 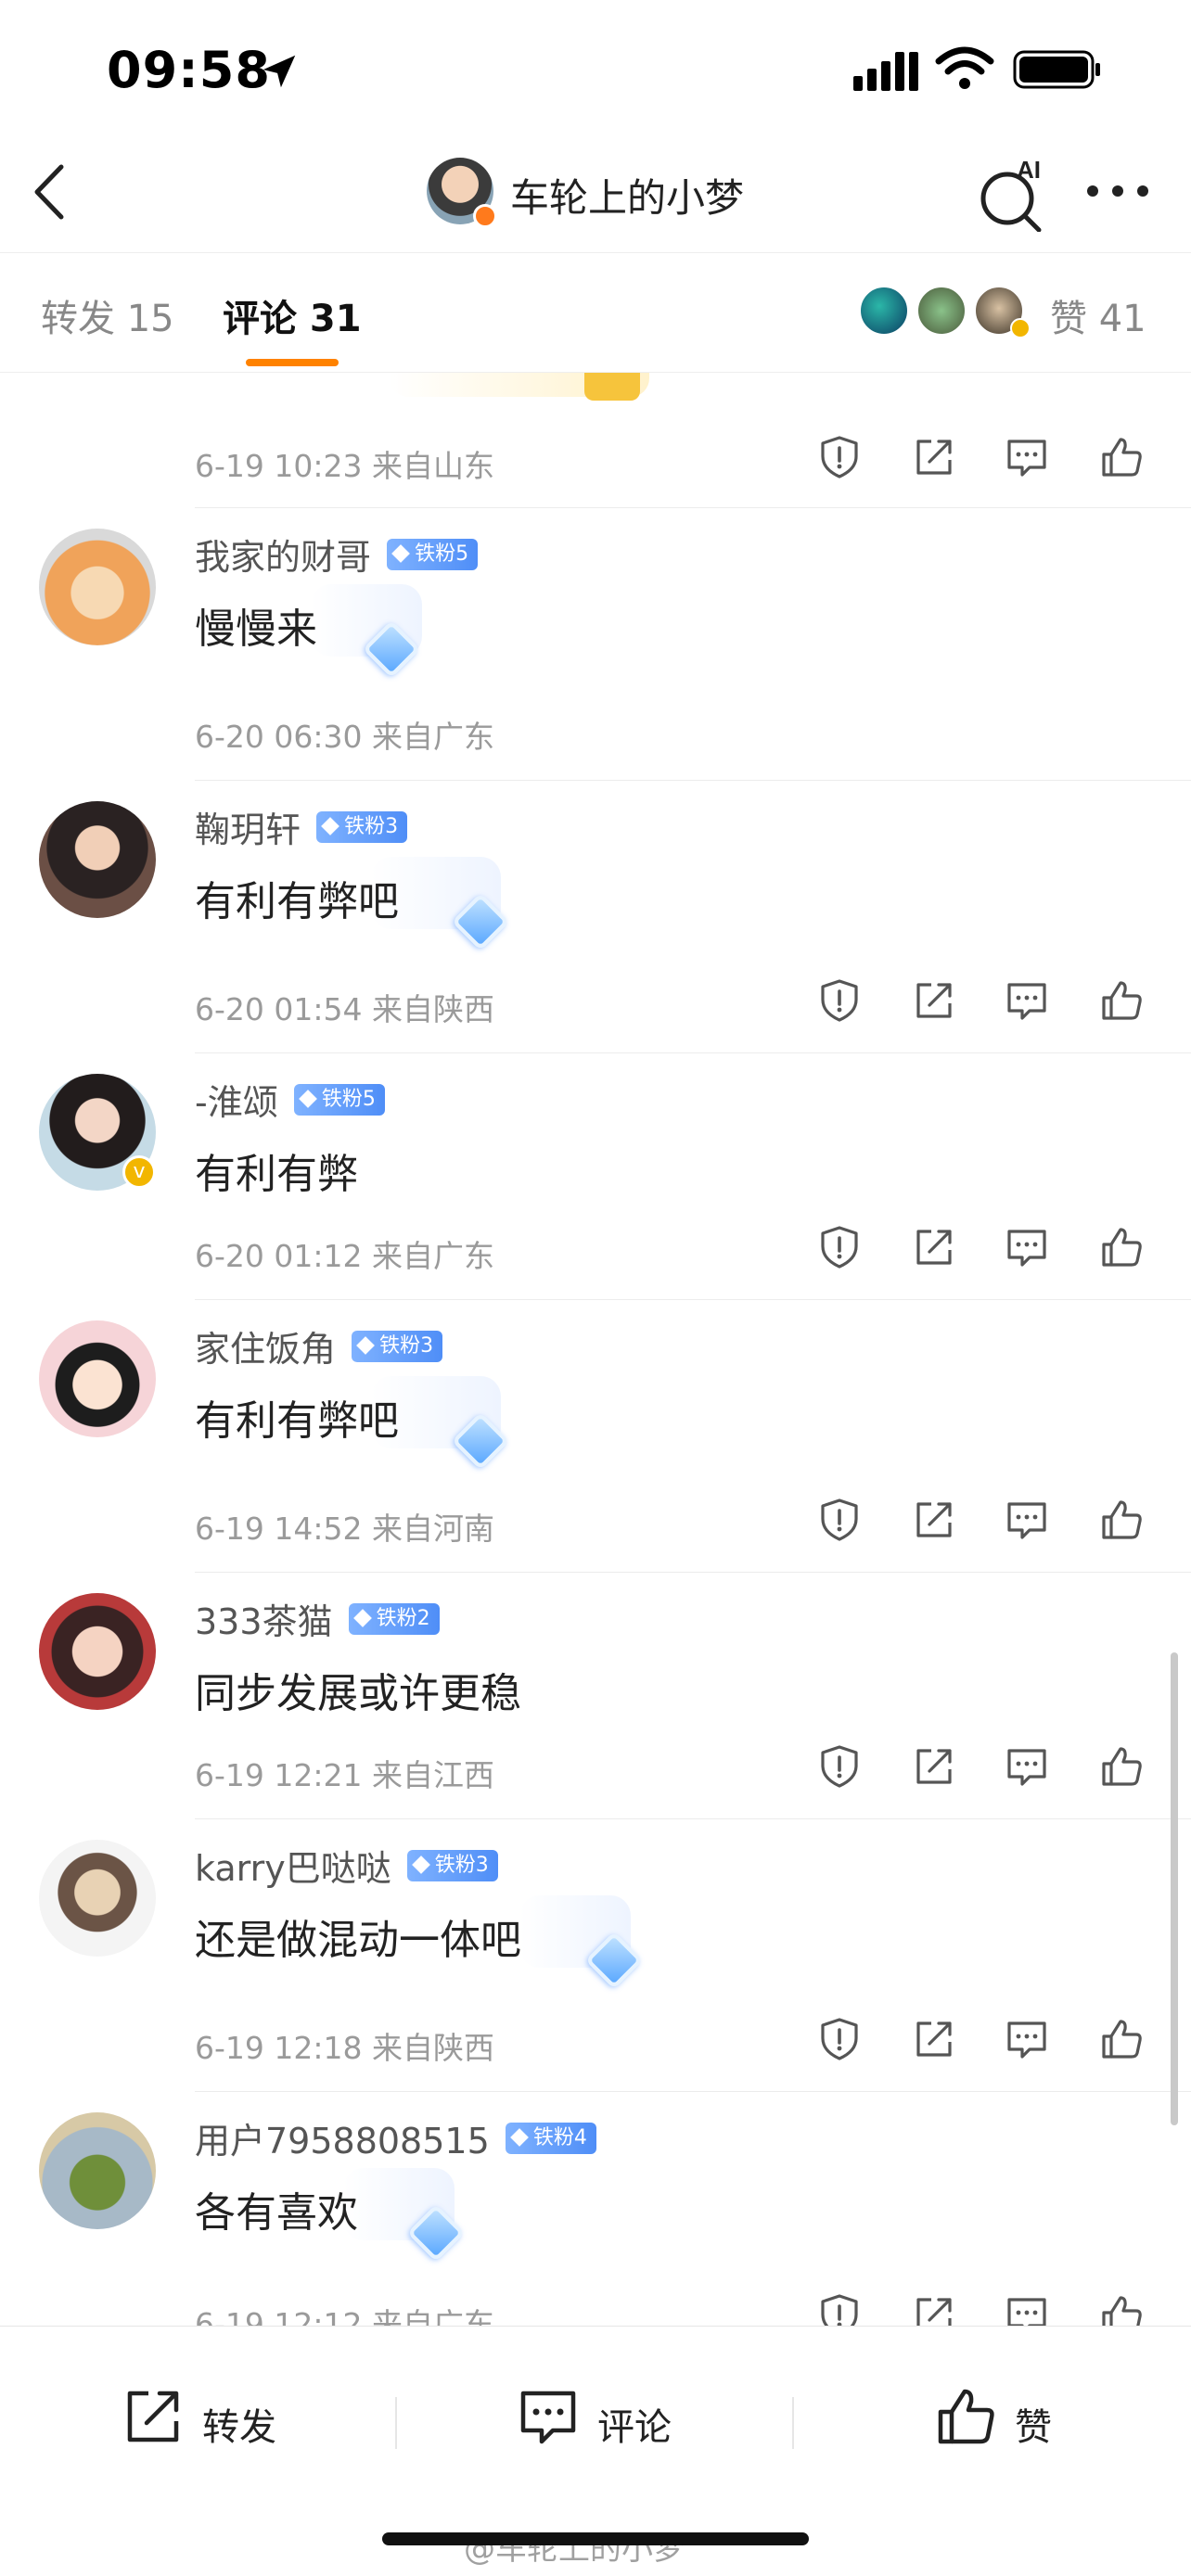 What do you see at coordinates (344, 1529) in the screenshot?
I see `comment-meta: 6-19 14:52 来自河南` at bounding box center [344, 1529].